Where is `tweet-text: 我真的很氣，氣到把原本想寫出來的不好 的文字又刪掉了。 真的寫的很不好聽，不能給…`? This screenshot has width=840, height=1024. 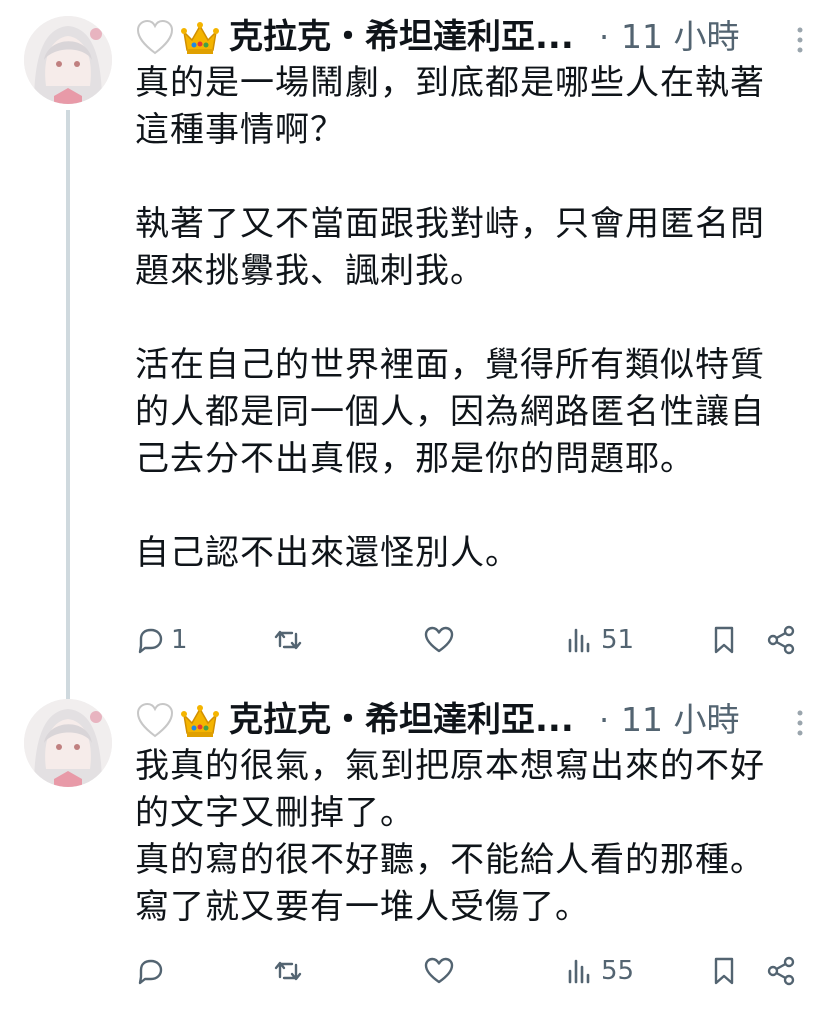
tweet-text: 我真的很氣，氣到把原本想寫出來的不好 的文字又刪掉了。 真的寫的很不好聽，不能給… is located at coordinates (450, 836).